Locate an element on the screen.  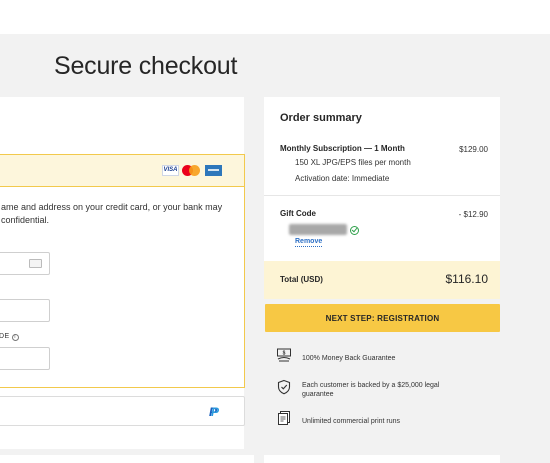
paypal-option: PP is located at coordinates (122, 411).